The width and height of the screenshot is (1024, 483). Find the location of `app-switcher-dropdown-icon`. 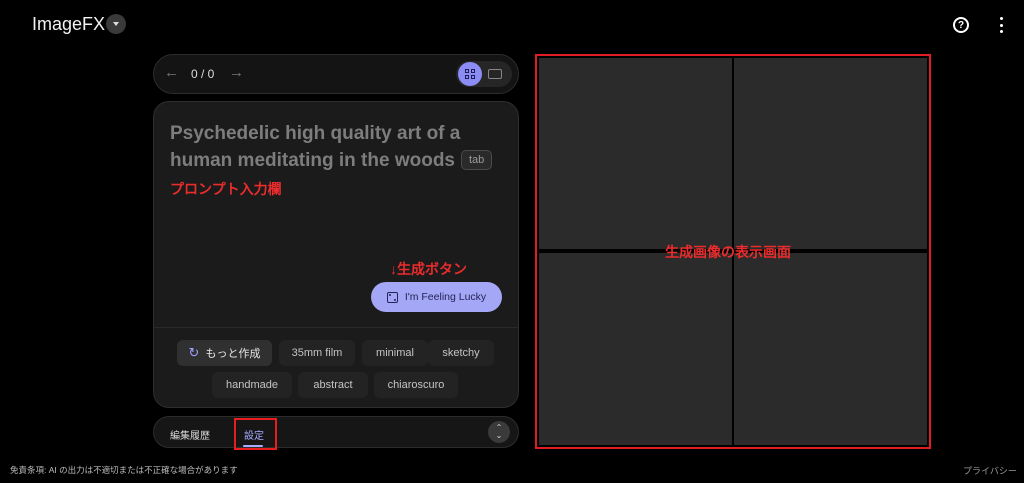

app-switcher-dropdown-icon is located at coordinates (116, 24).